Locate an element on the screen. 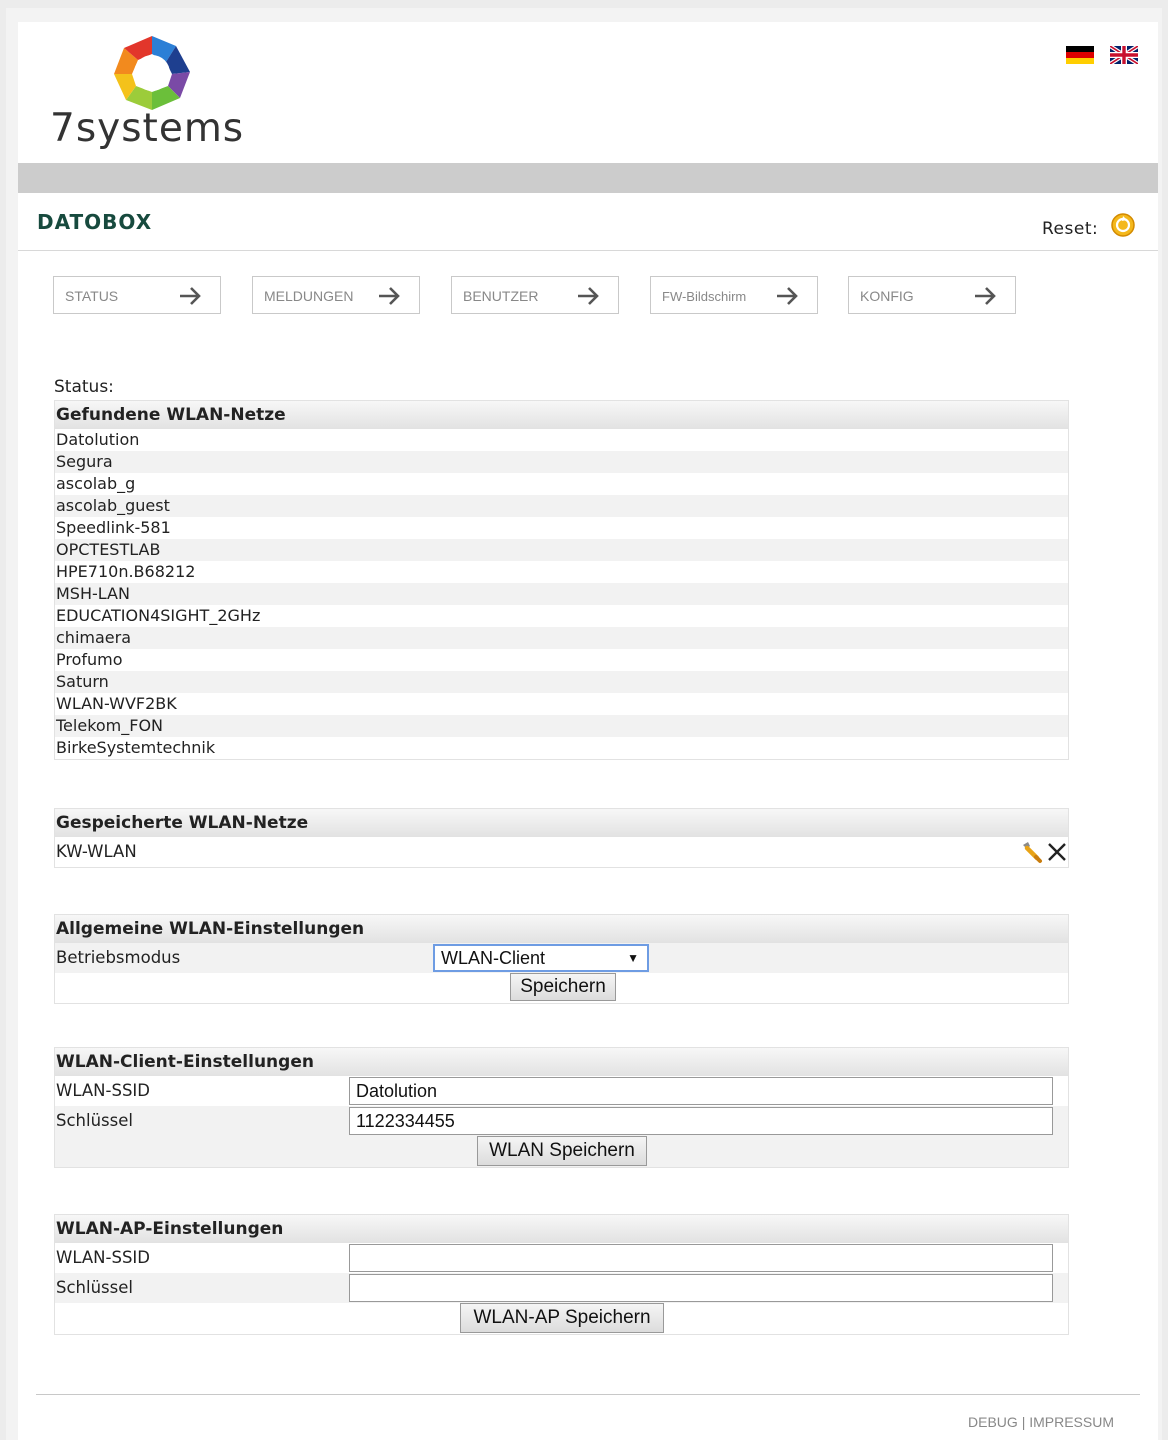  network-row: MSH-LAN is located at coordinates (561, 594).